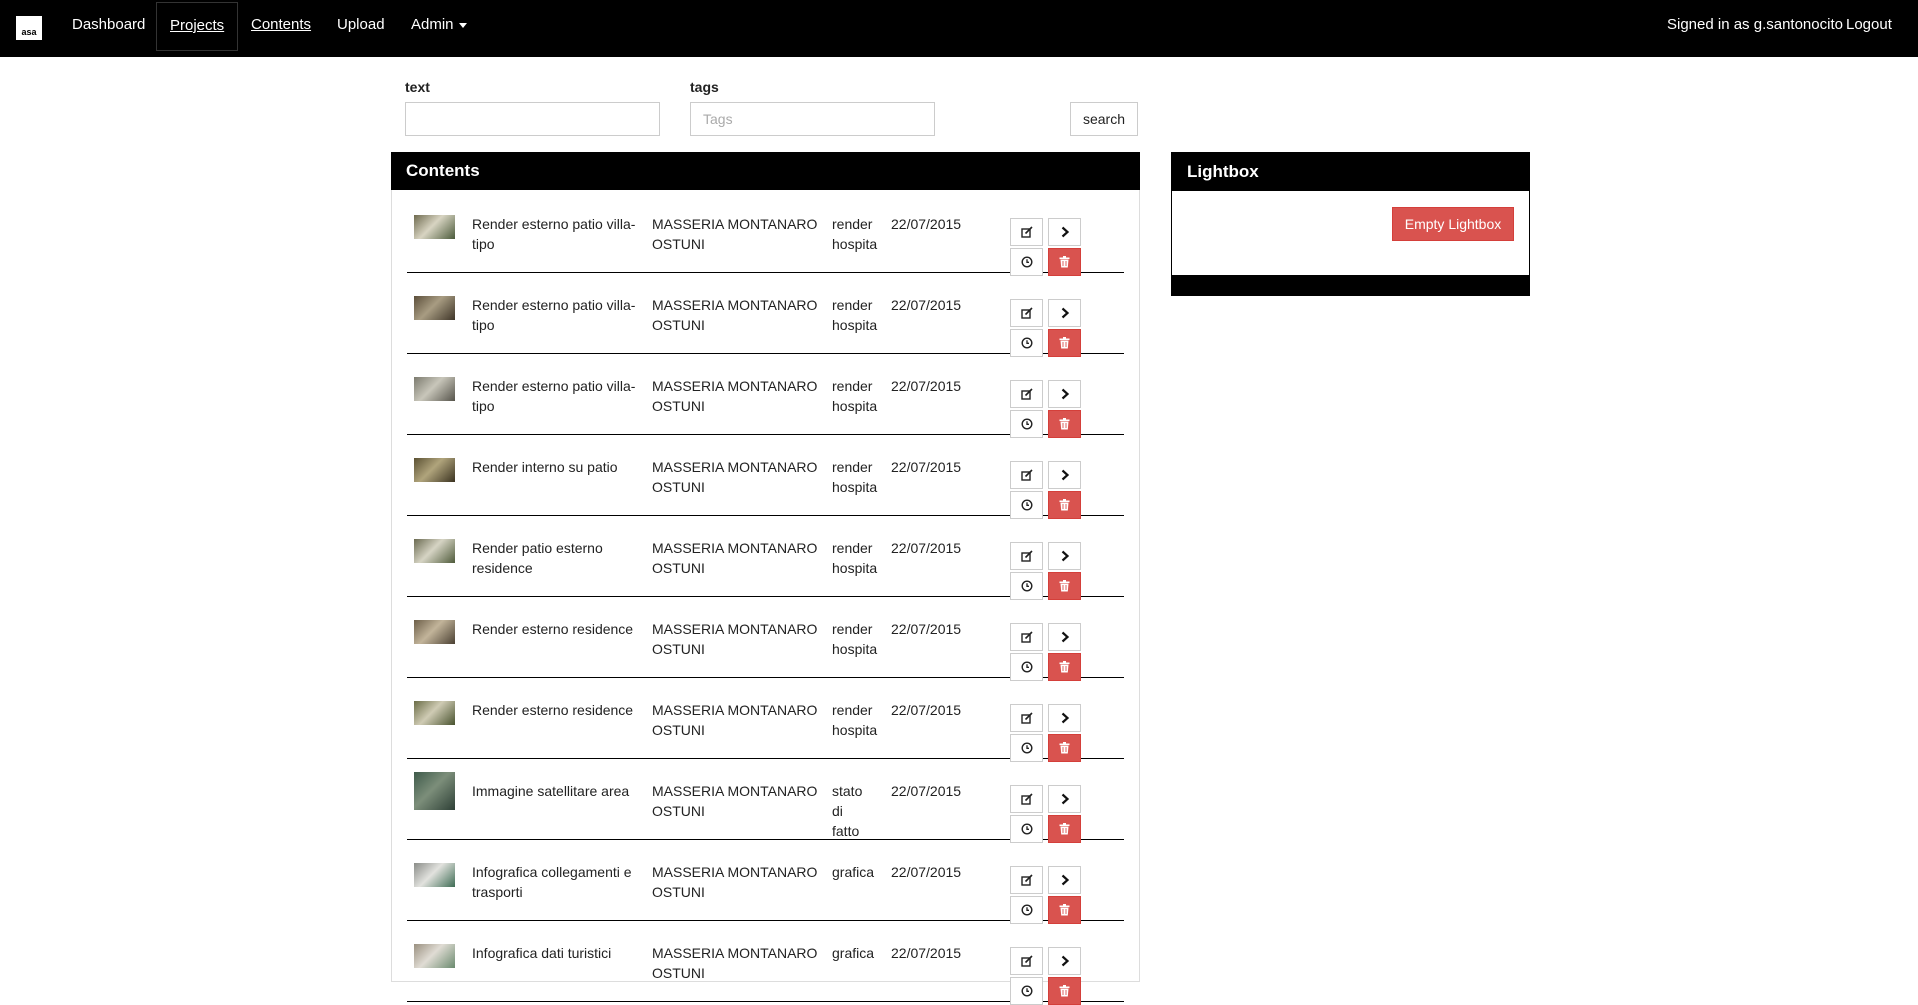 The image size is (1918, 1005). Describe the element at coordinates (1869, 28) in the screenshot. I see `logout-link: Logout` at that location.